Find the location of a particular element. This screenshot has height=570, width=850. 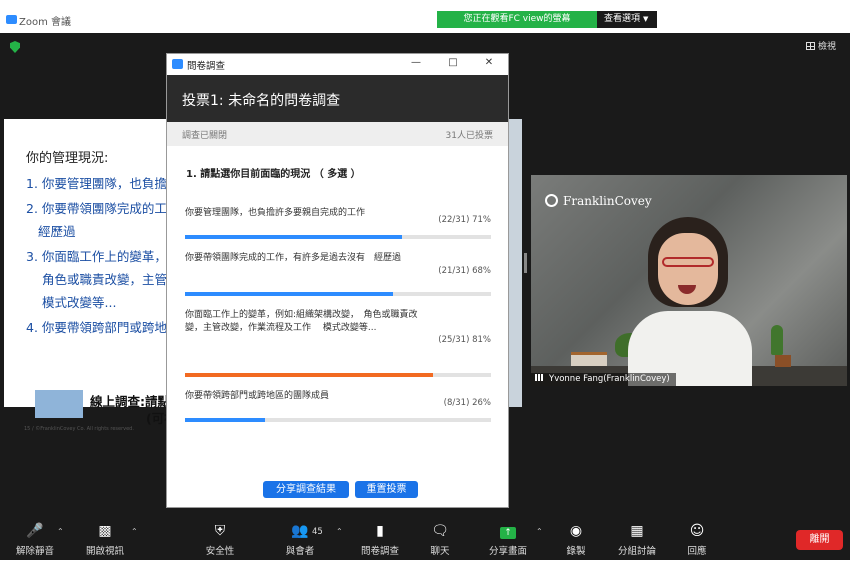

encryption-shield-icon is located at coordinates (15, 47).